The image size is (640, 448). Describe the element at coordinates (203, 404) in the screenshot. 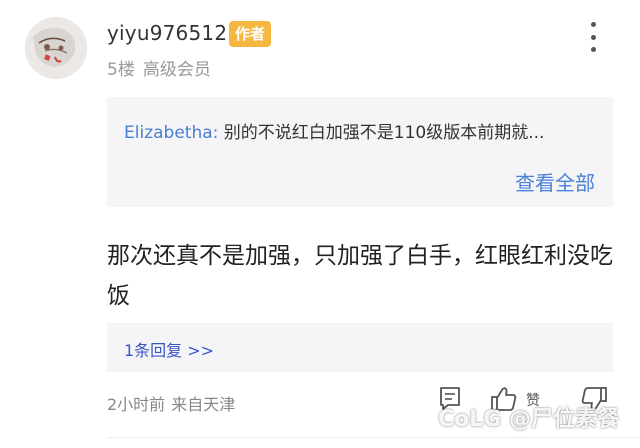

I see `post-location: 来自天津` at that location.